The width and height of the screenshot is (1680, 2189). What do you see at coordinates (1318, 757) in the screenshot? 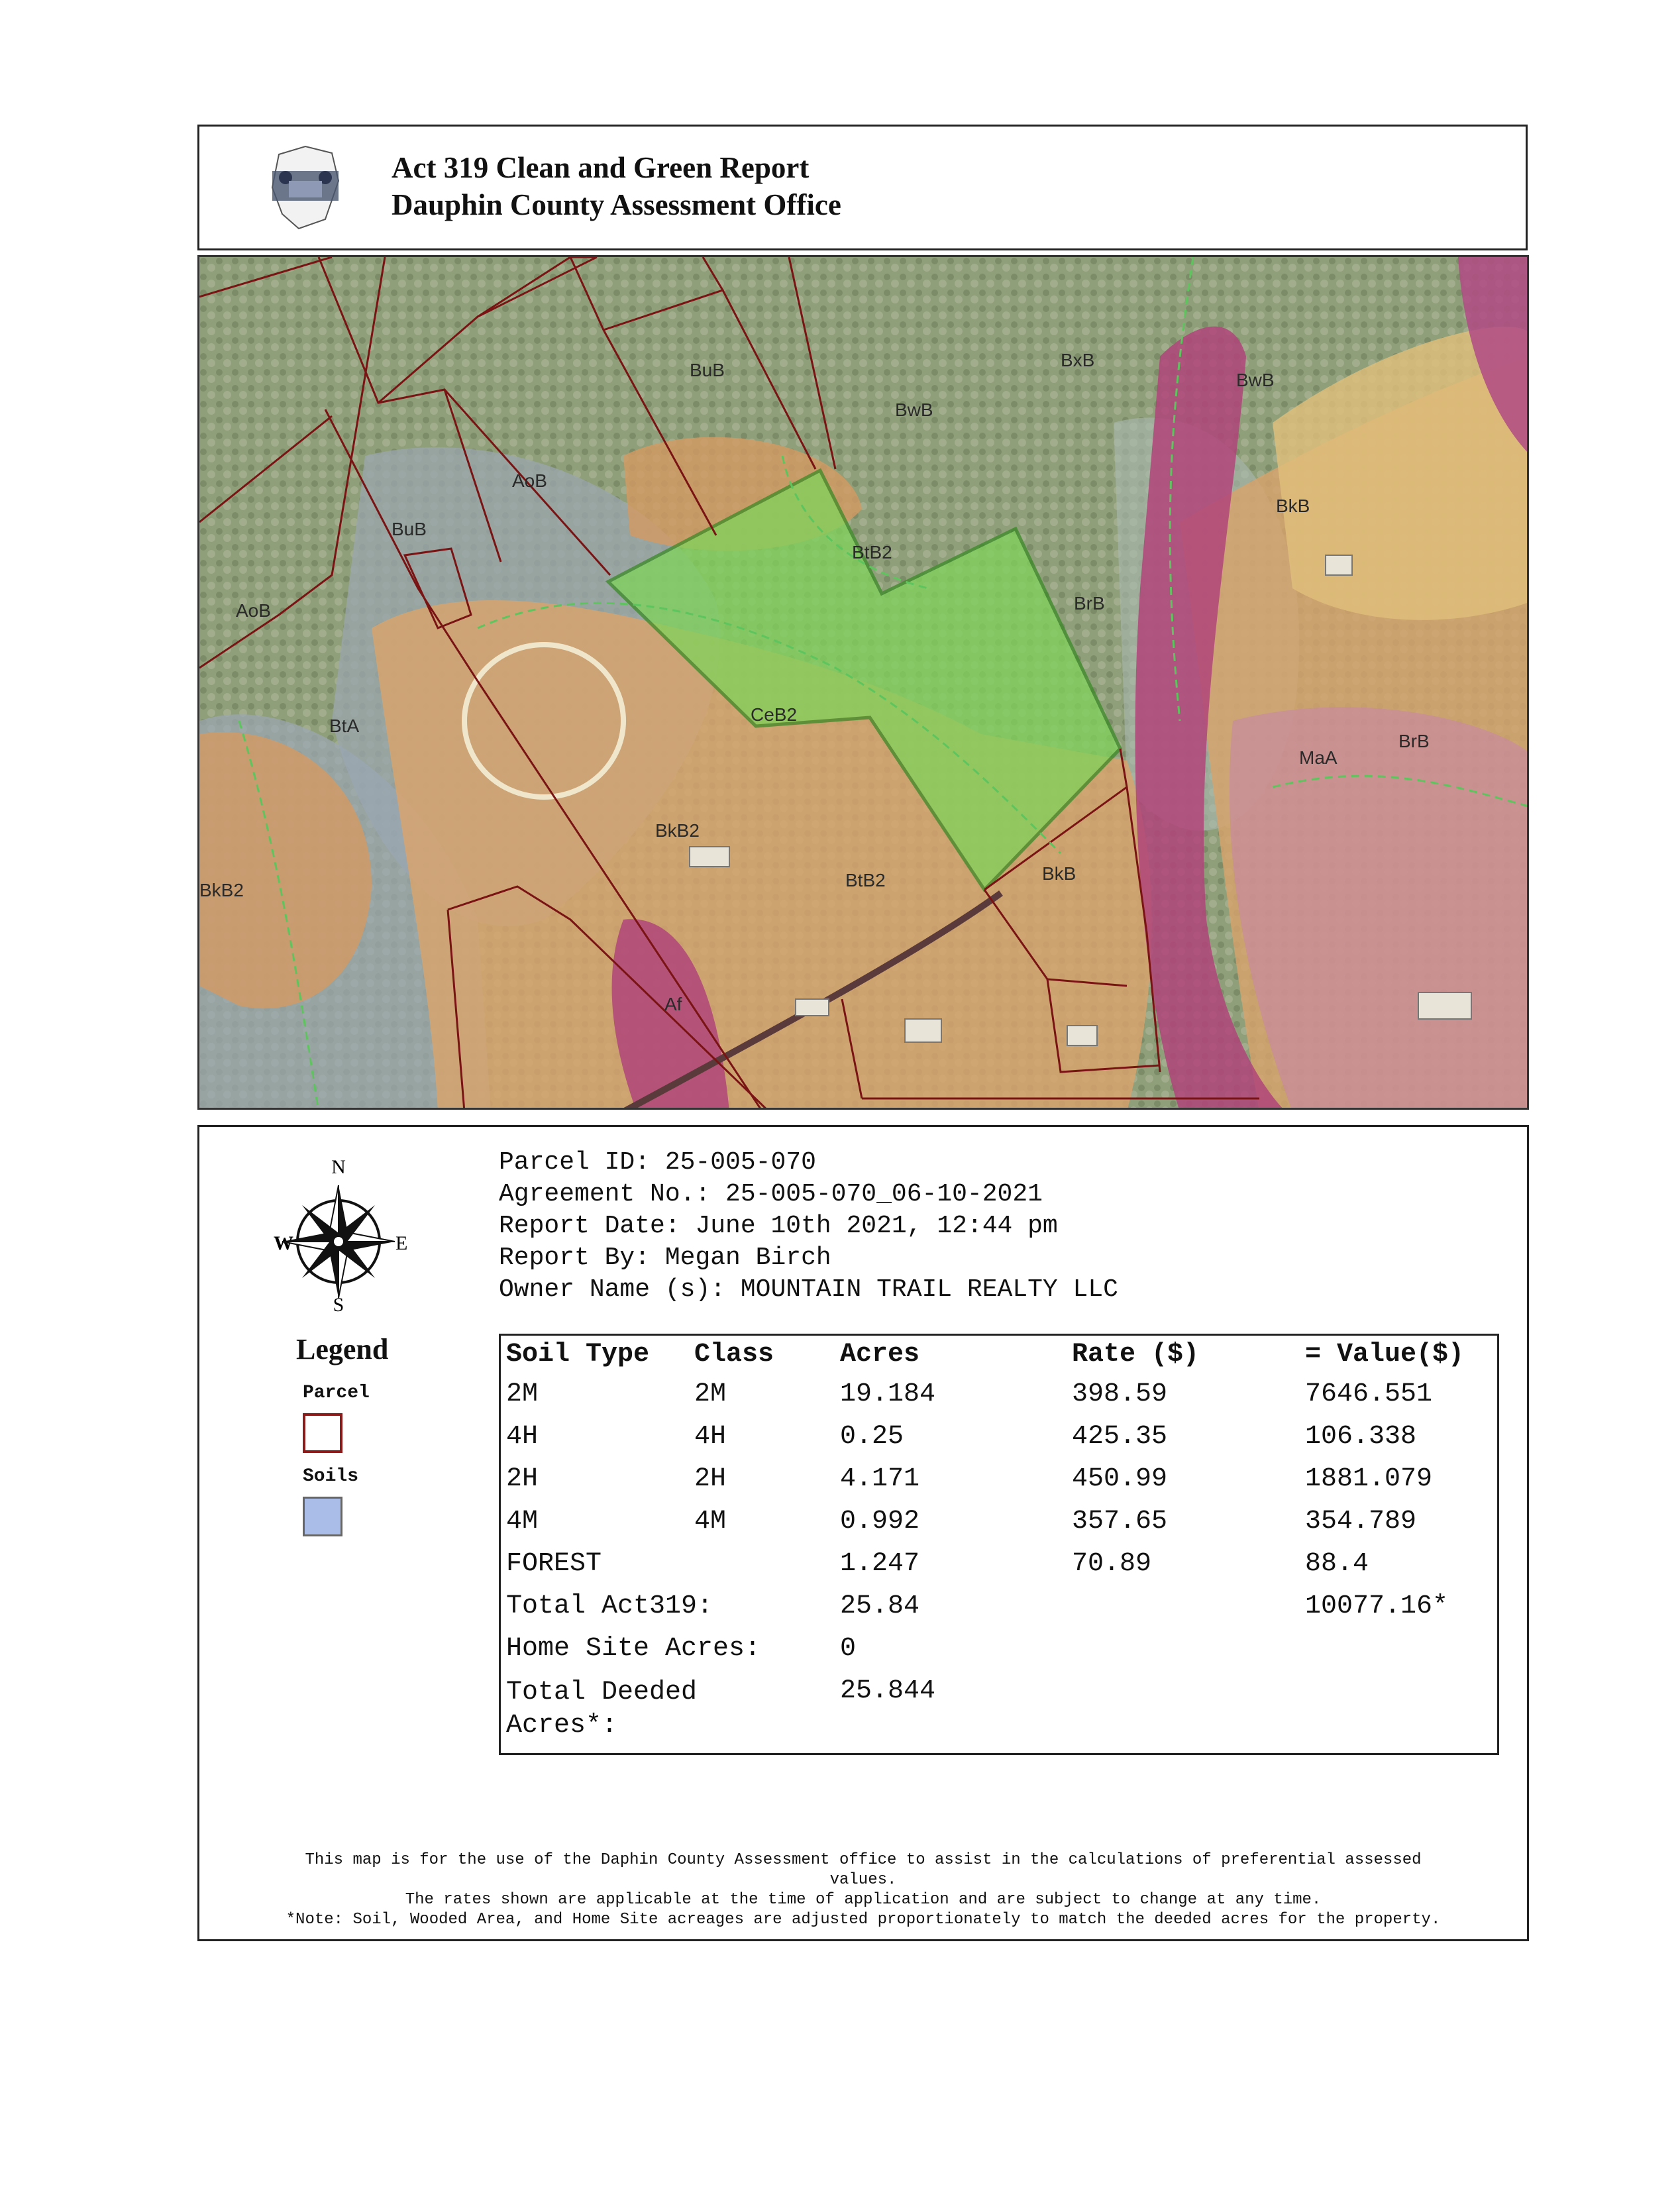
I see `soil-label: MaA` at bounding box center [1318, 757].